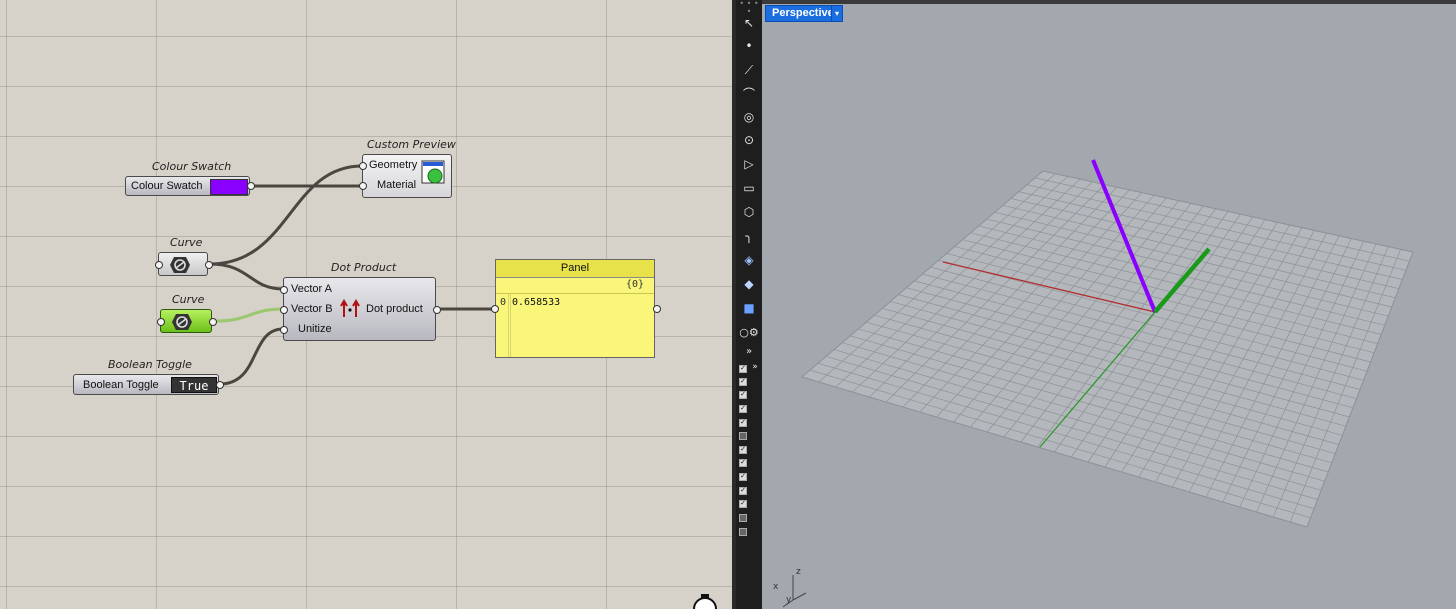 This screenshot has height=609, width=1456. I want to click on colour-swatch-output-port, so click(251, 186).